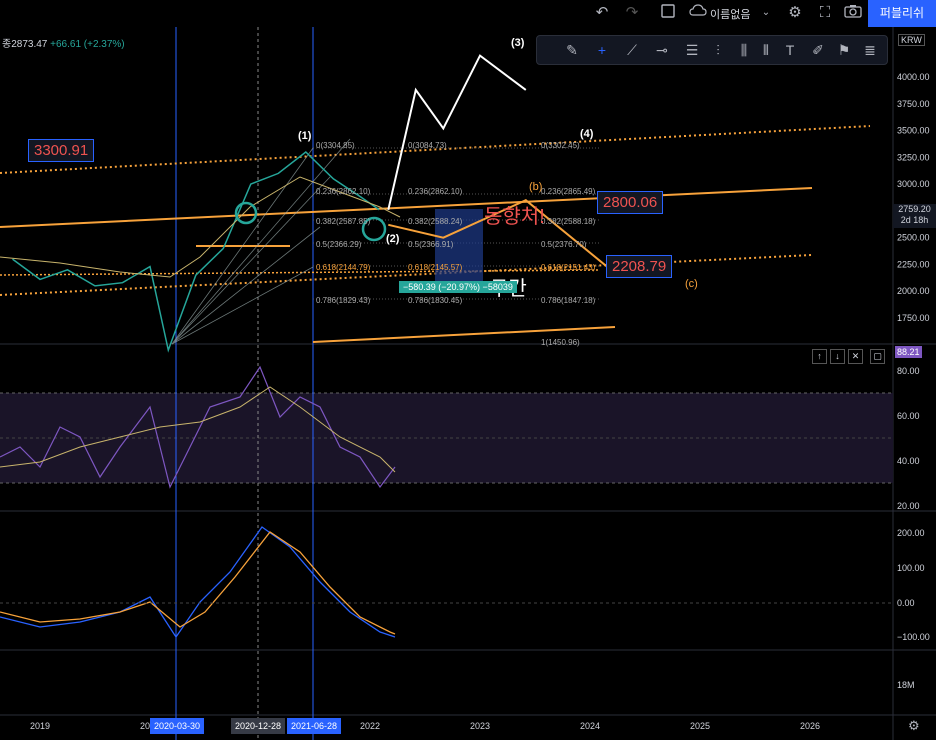 The image size is (936, 740). I want to click on fib-label: 0.786(1830.45), so click(435, 300).